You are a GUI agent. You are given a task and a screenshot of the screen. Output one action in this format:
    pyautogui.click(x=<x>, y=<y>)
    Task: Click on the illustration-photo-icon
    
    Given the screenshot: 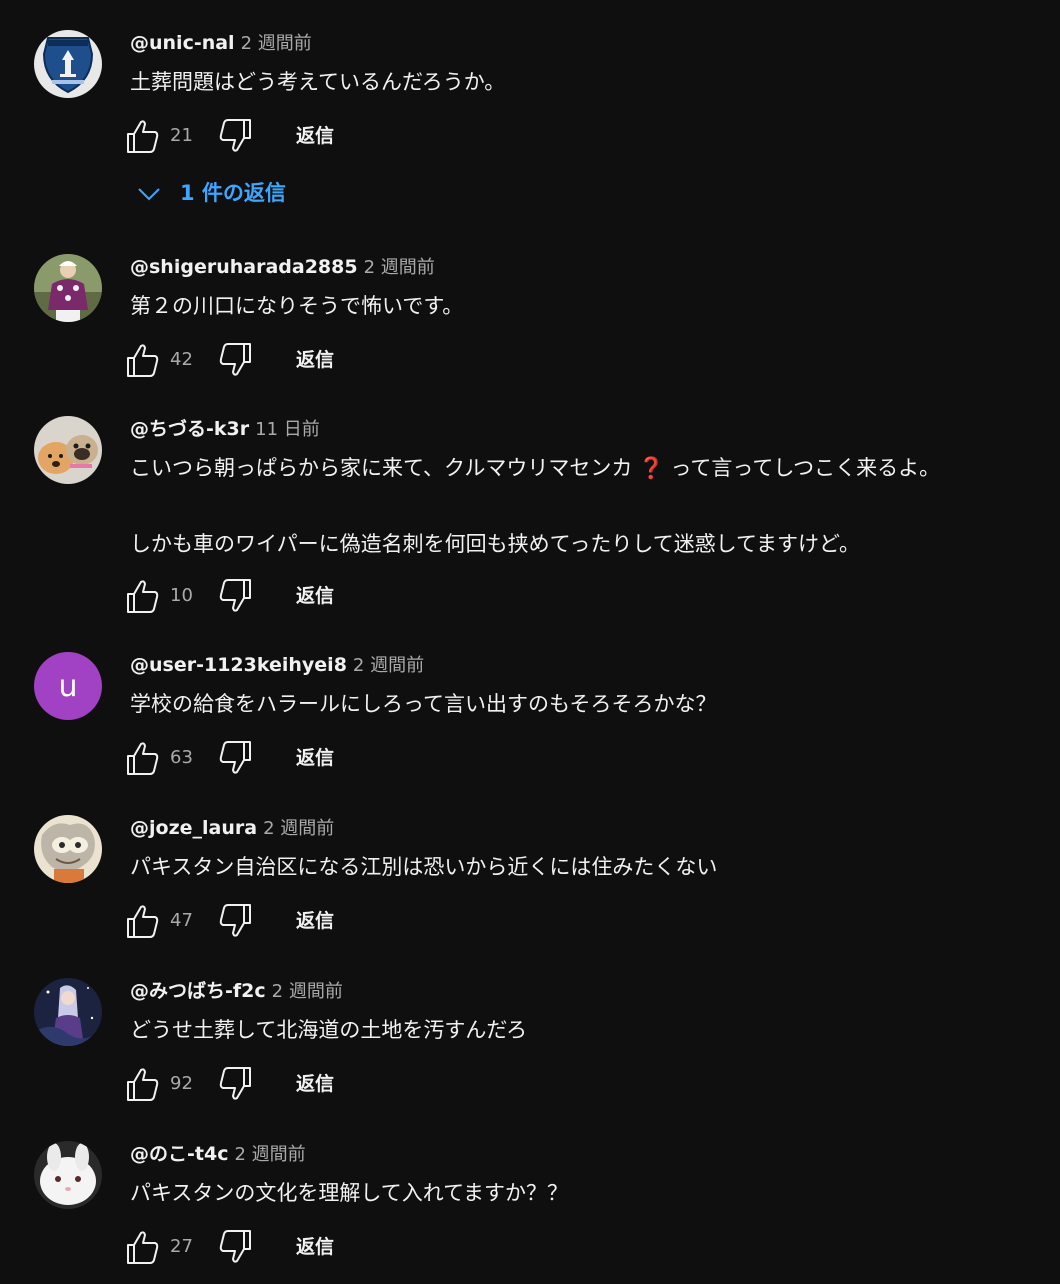 What is the action you would take?
    pyautogui.click(x=68, y=849)
    